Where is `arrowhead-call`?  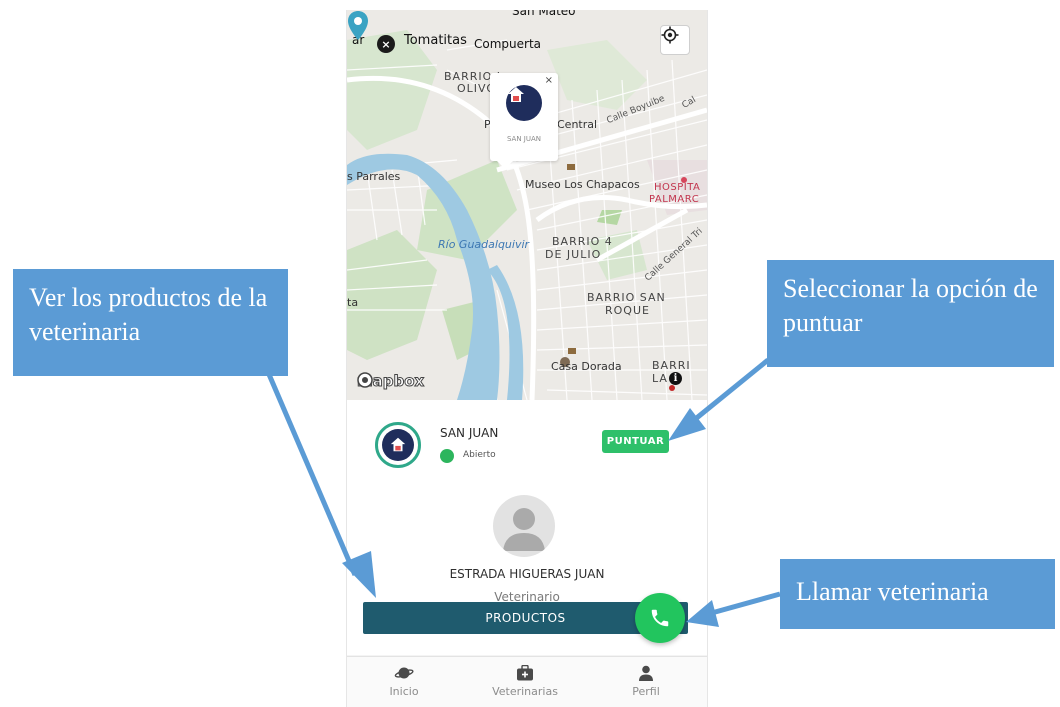
arrowhead-call is located at coordinates (702, 613).